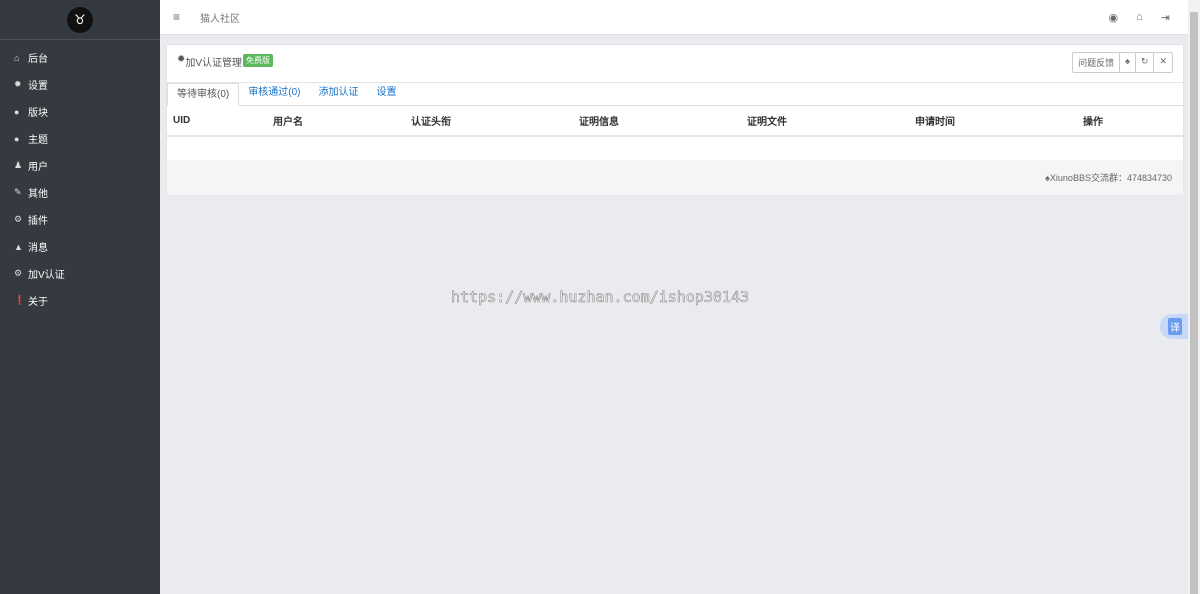 Image resolution: width=1200 pixels, height=594 pixels. I want to click on col-uid: UID, so click(217, 121).